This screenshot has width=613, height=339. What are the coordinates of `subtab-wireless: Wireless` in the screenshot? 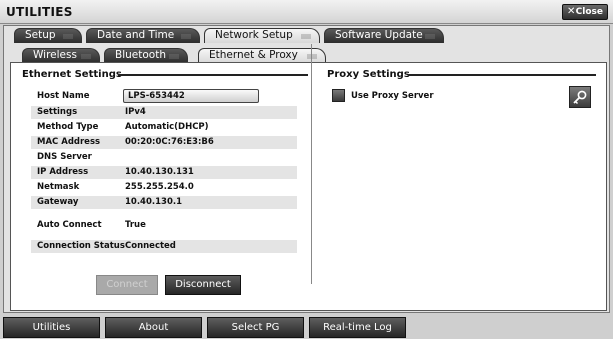 It's located at (61, 55).